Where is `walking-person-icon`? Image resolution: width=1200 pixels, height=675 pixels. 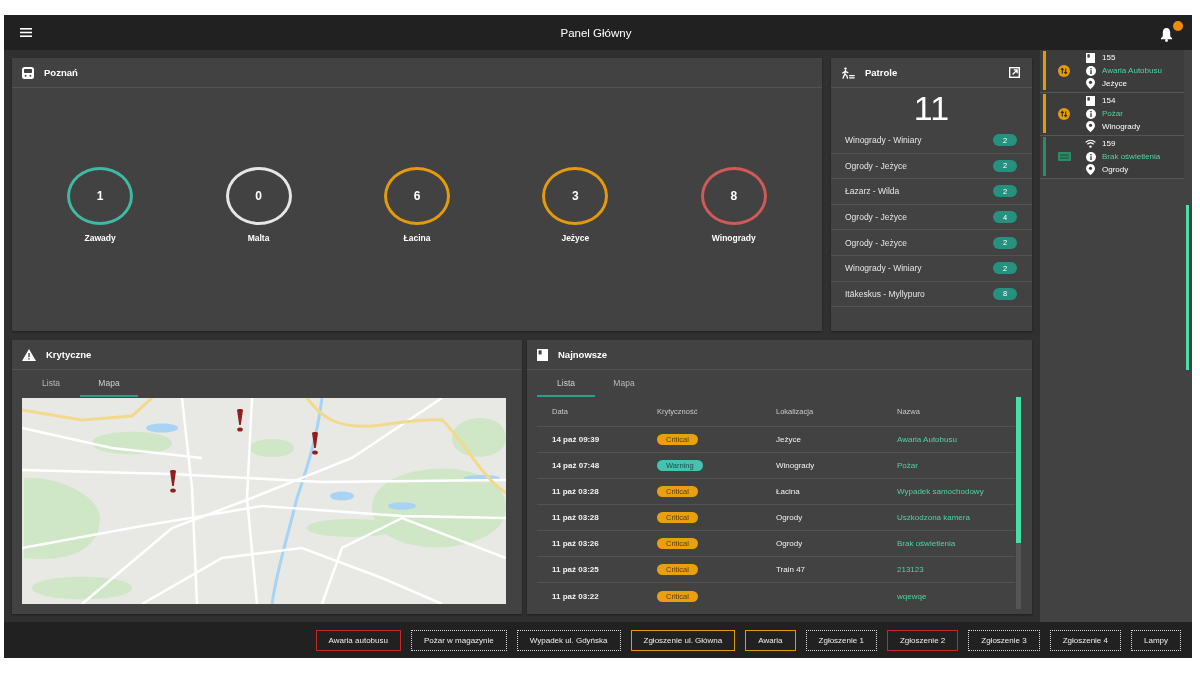
walking-person-icon is located at coordinates (848, 72).